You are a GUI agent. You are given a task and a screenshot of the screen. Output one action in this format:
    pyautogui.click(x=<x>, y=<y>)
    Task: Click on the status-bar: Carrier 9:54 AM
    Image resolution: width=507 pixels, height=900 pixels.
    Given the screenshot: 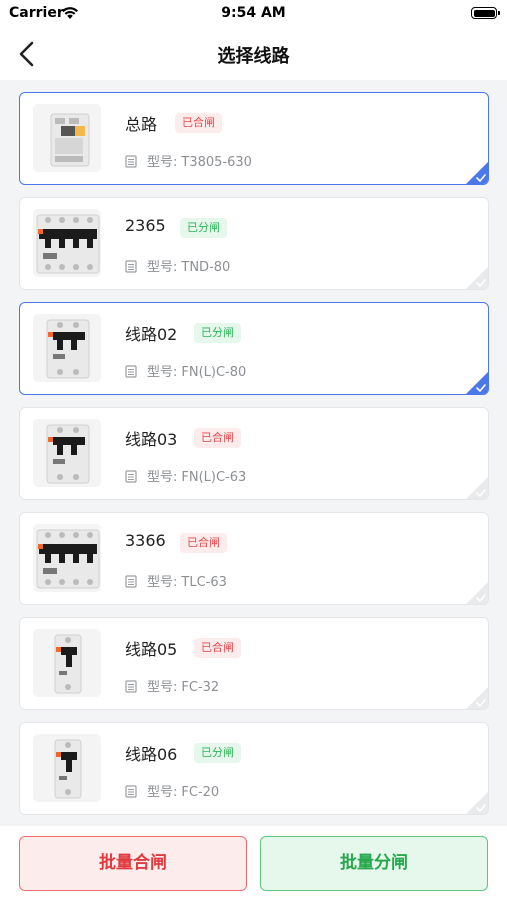 What is the action you would take?
    pyautogui.click(x=253, y=14)
    